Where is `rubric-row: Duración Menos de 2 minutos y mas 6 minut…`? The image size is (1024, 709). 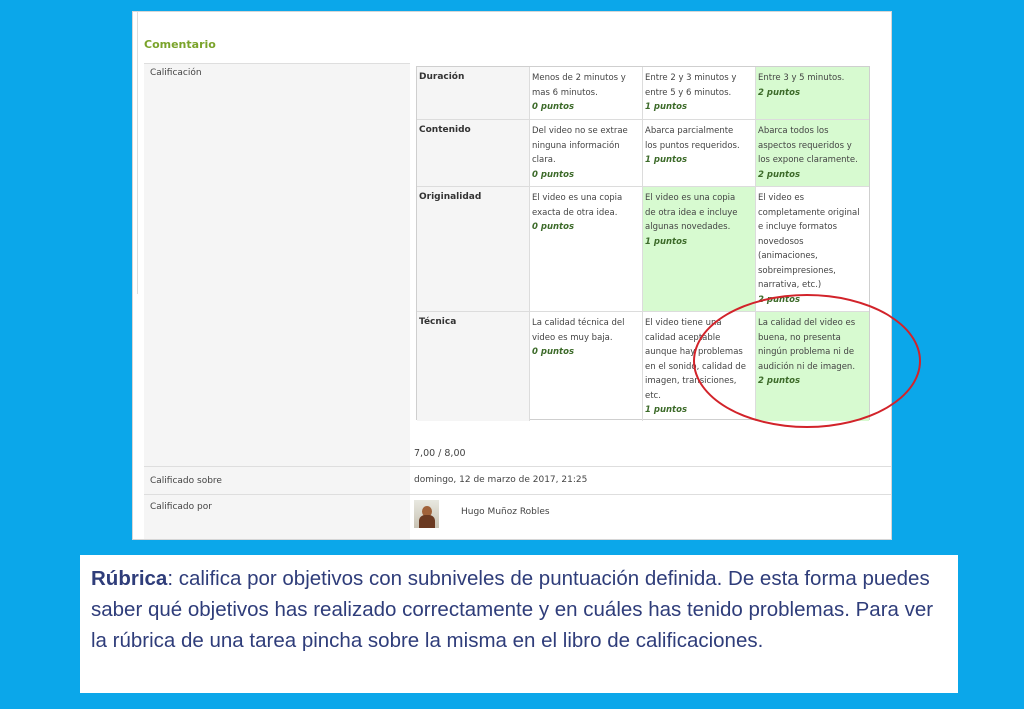
rubric-row: Duración Menos de 2 minutos y mas 6 minut… is located at coordinates (643, 93).